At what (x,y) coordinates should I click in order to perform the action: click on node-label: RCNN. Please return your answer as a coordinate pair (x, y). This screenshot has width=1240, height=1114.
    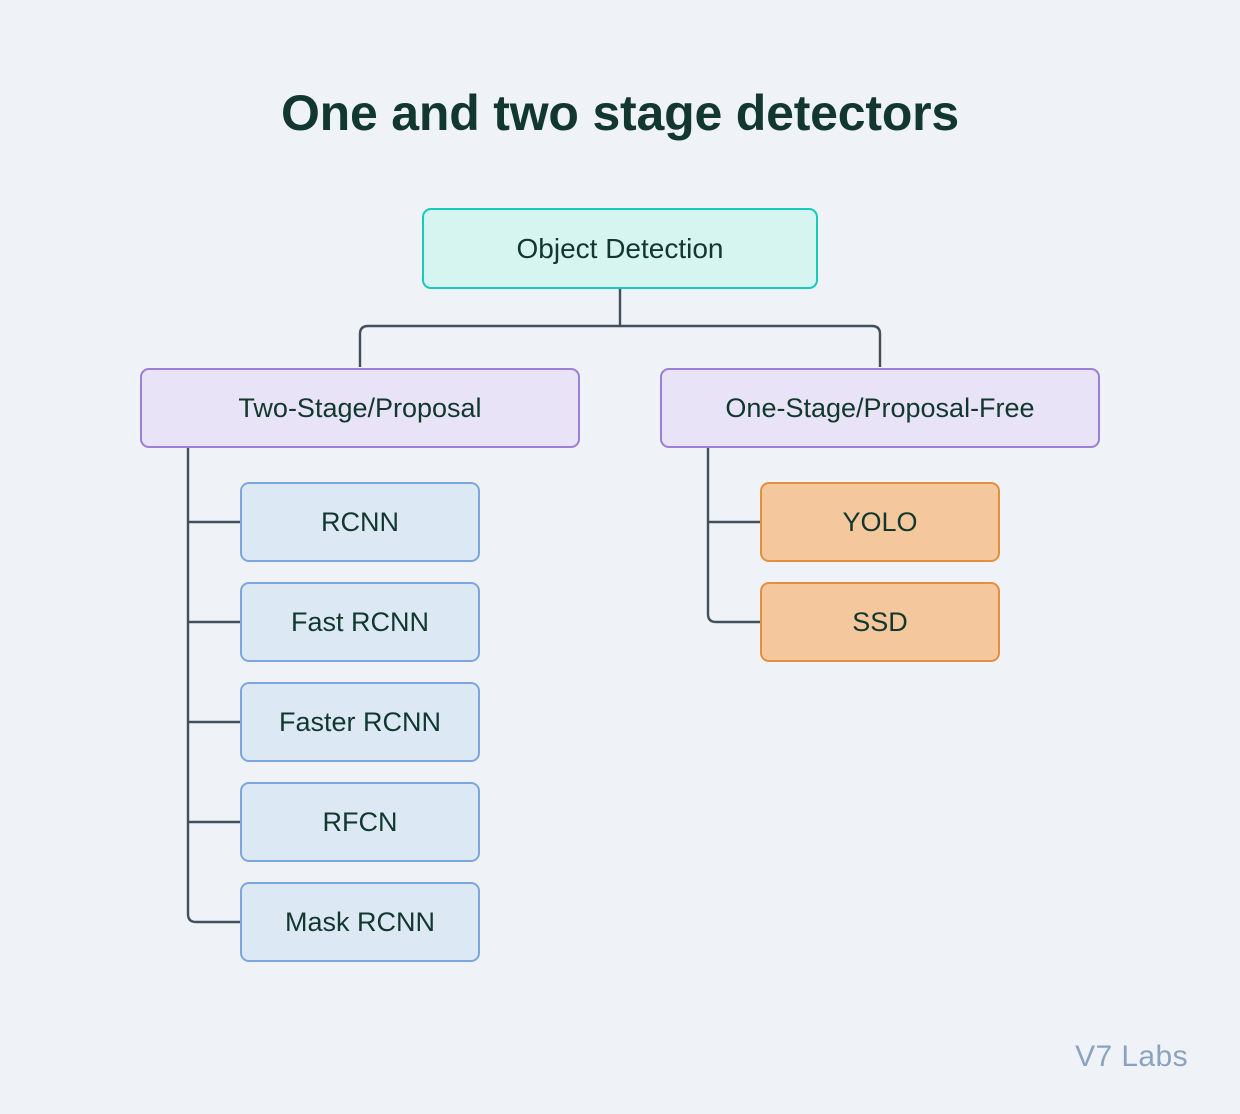
    Looking at the image, I should click on (360, 521).